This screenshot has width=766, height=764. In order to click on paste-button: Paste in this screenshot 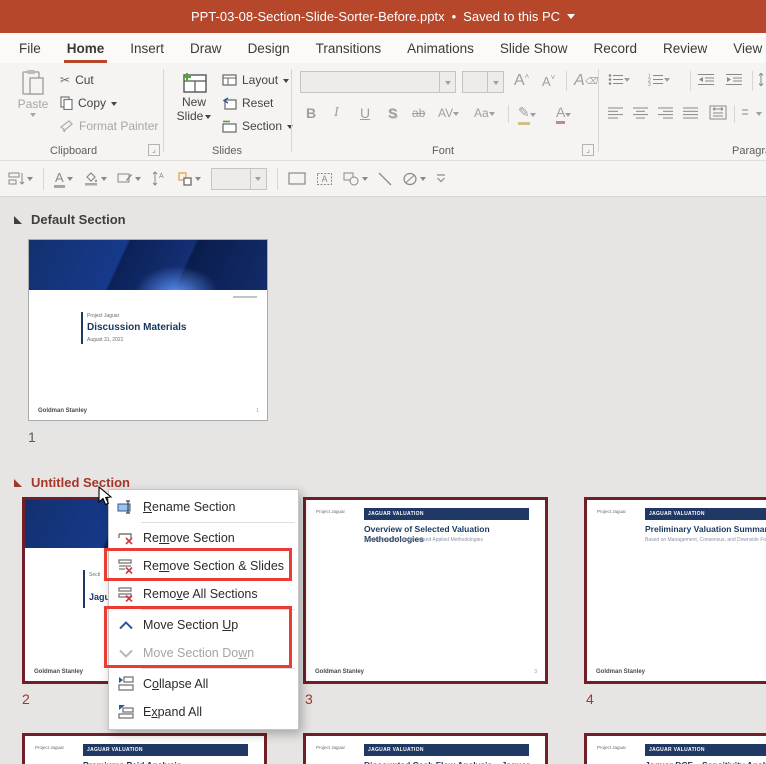, I will do `click(33, 93)`.